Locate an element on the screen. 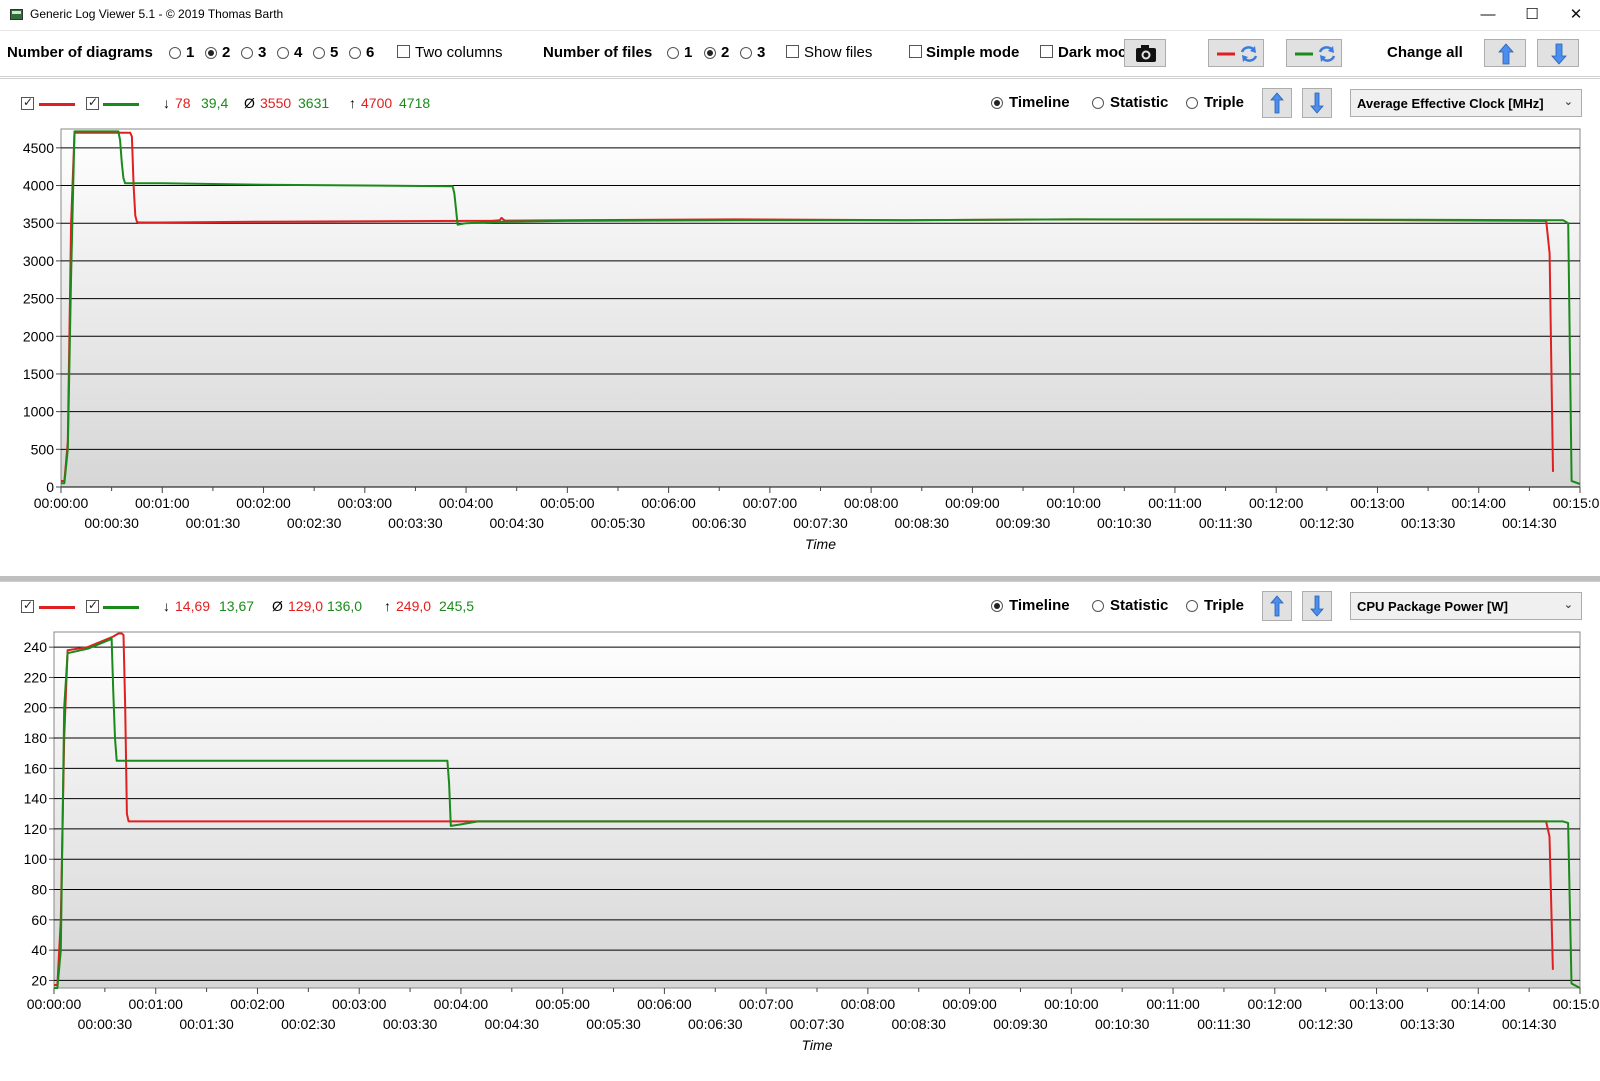  max-red-value: 249,0 is located at coordinates (414, 606).